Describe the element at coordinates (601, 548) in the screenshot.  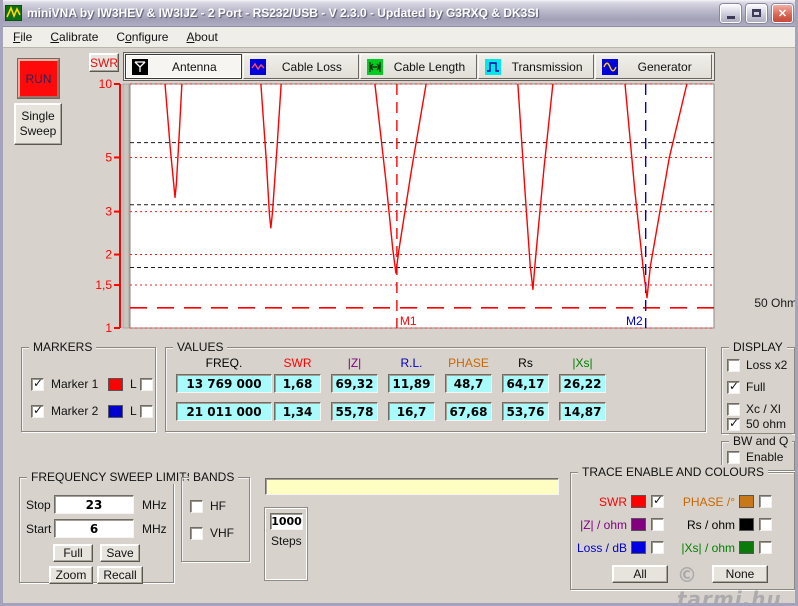
I see `trace-loss-label: Loss / dB` at that location.